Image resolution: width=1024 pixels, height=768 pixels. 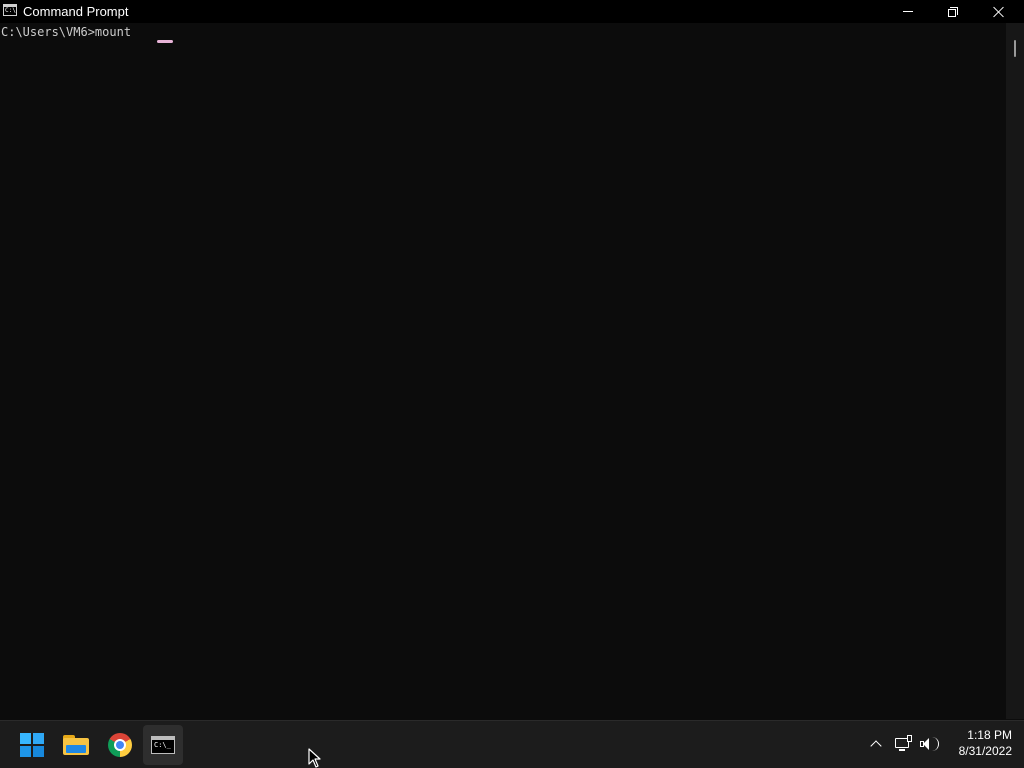 I want to click on console-line: C:\Users\VM6>mount, so click(x=66, y=32).